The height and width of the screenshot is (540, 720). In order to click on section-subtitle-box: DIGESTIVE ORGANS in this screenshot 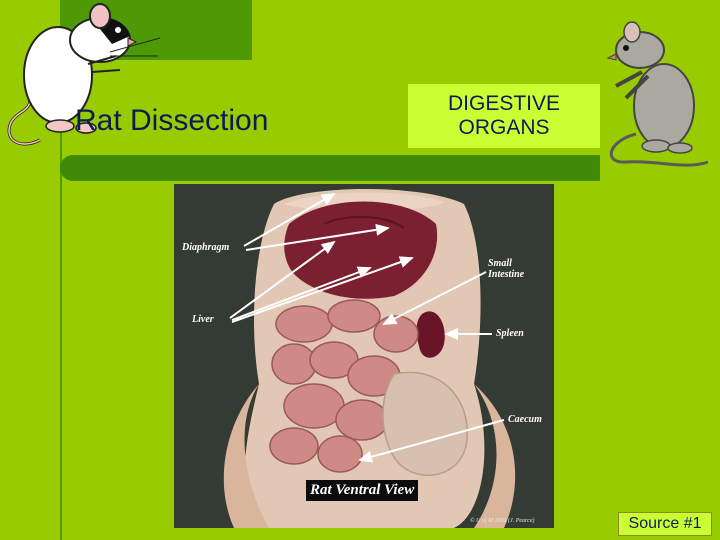, I will do `click(504, 116)`.